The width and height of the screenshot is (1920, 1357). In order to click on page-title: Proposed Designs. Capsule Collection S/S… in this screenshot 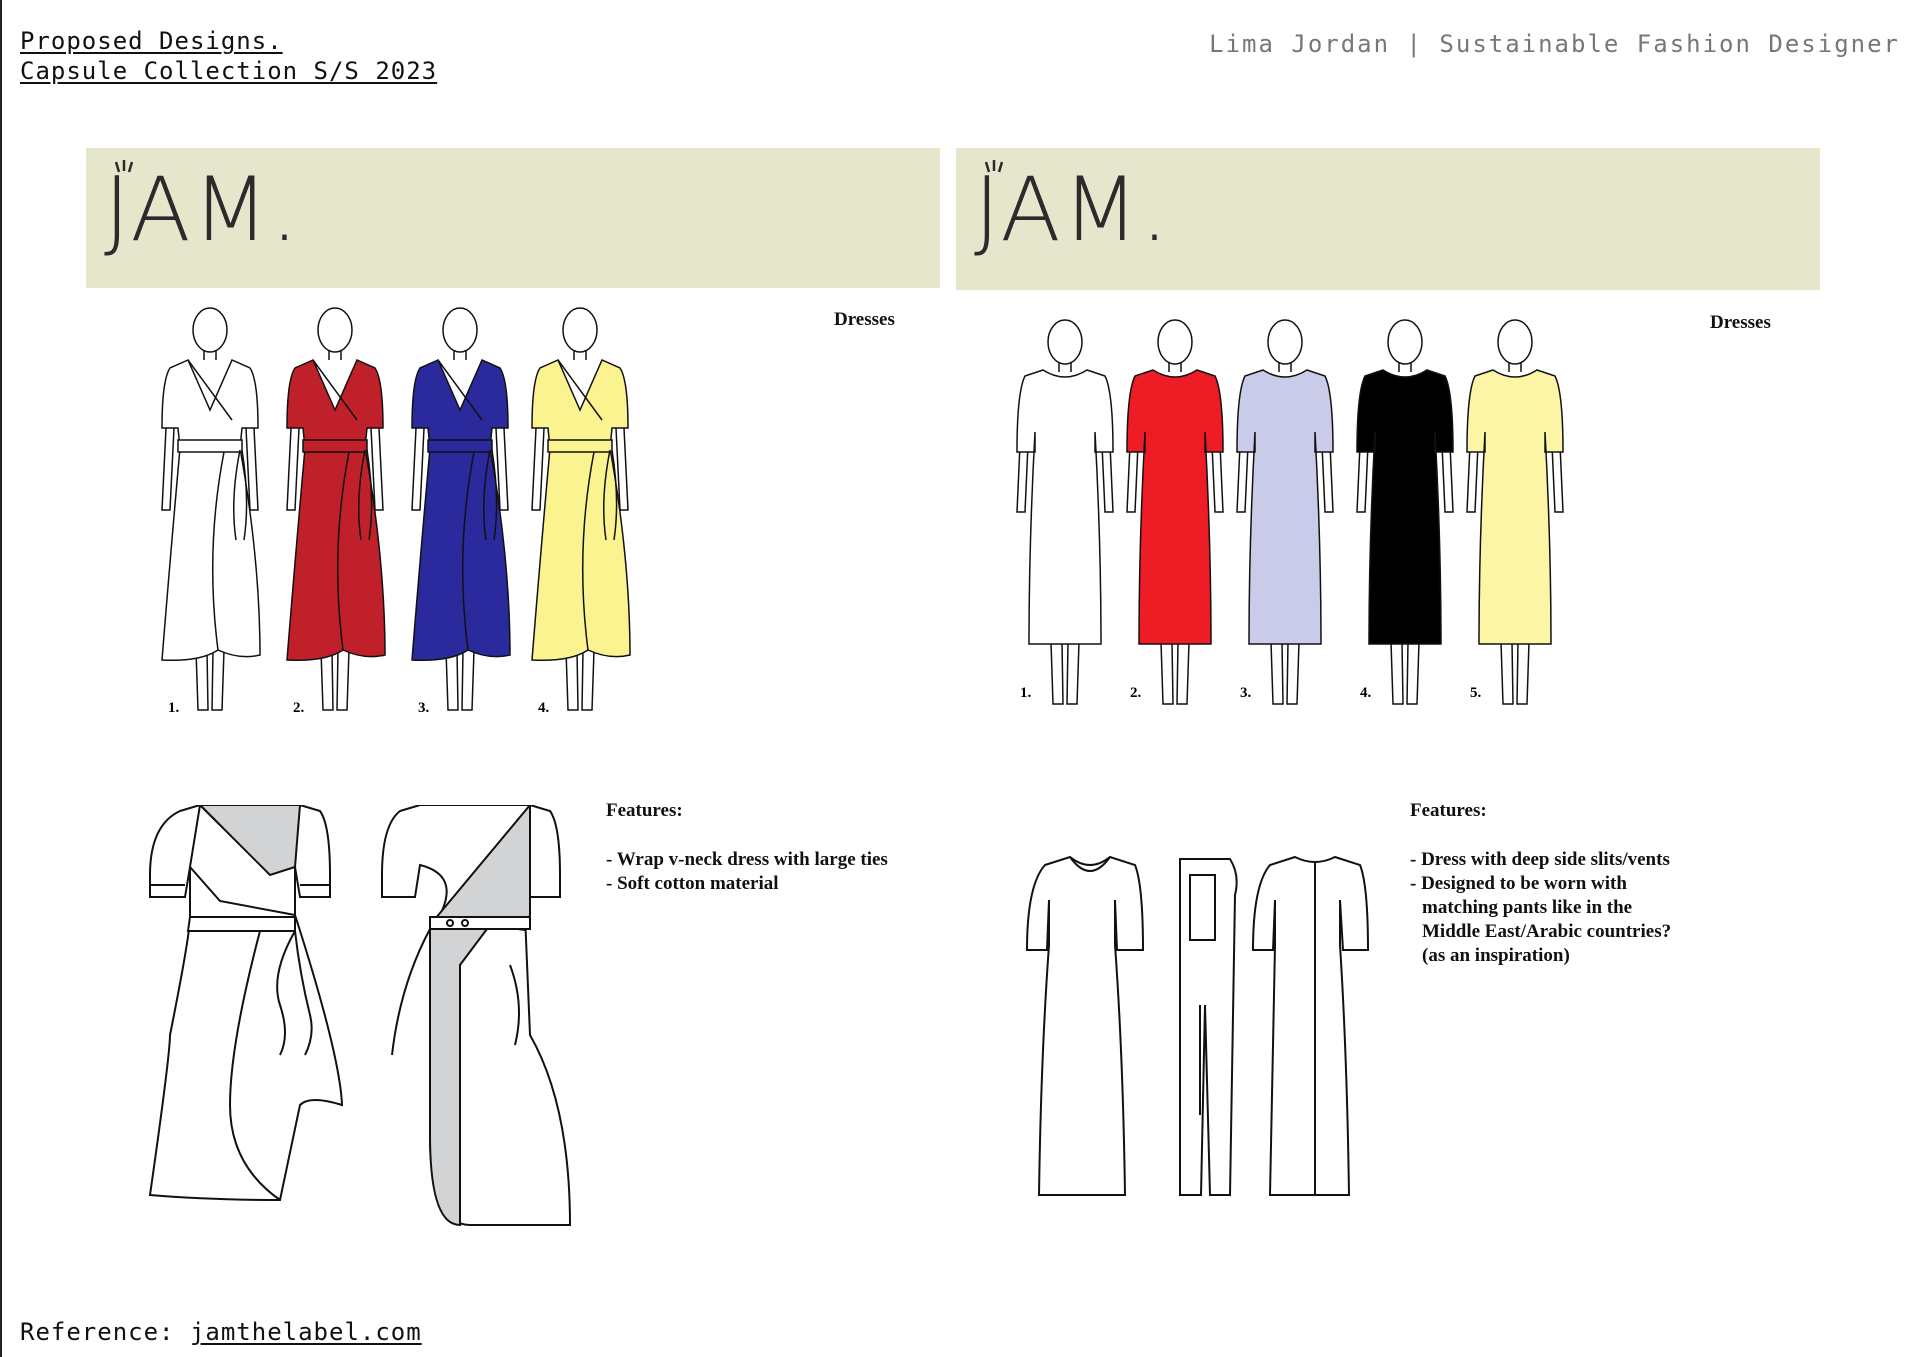, I will do `click(228, 56)`.